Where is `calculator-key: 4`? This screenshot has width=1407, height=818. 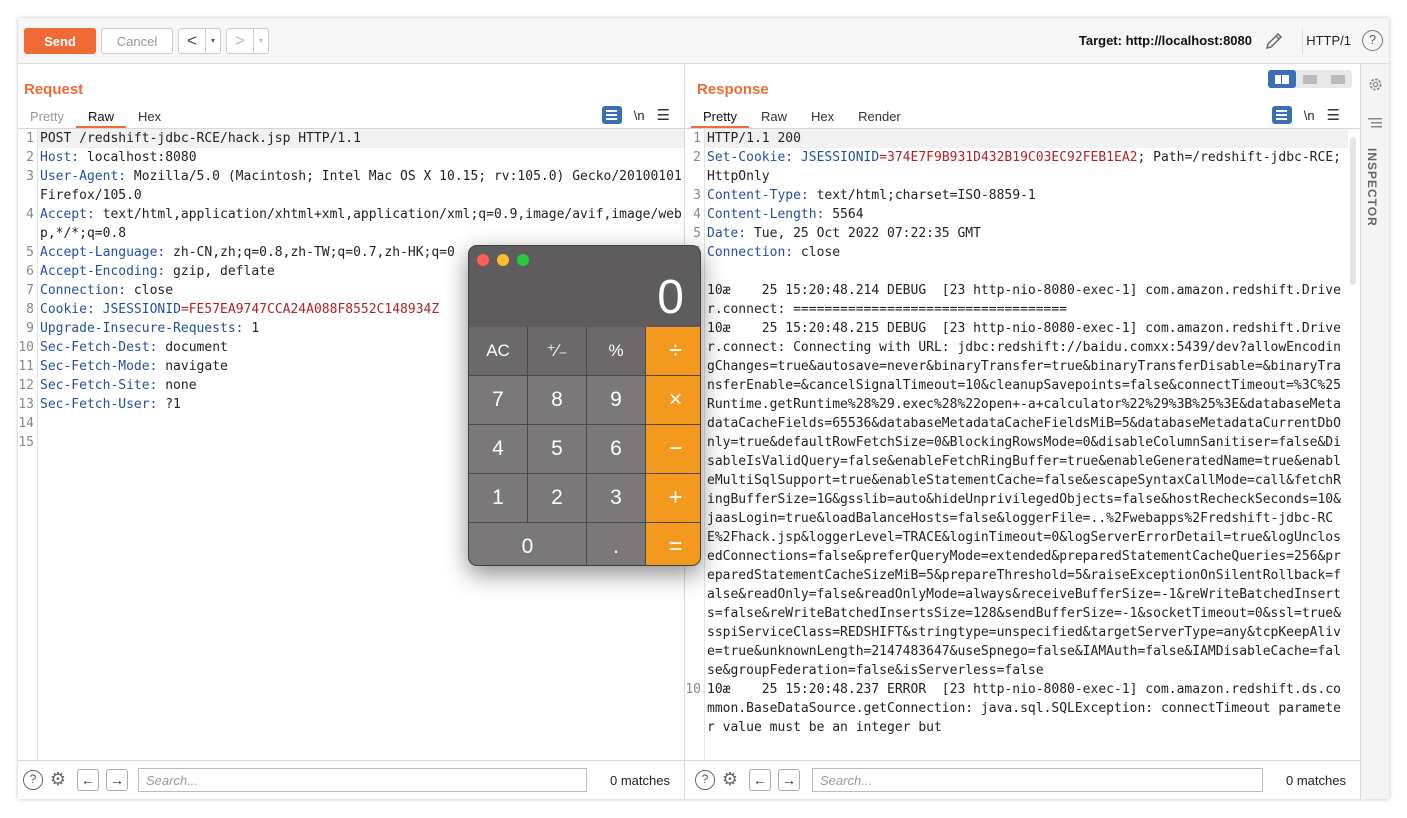
calculator-key: 4 is located at coordinates (498, 449).